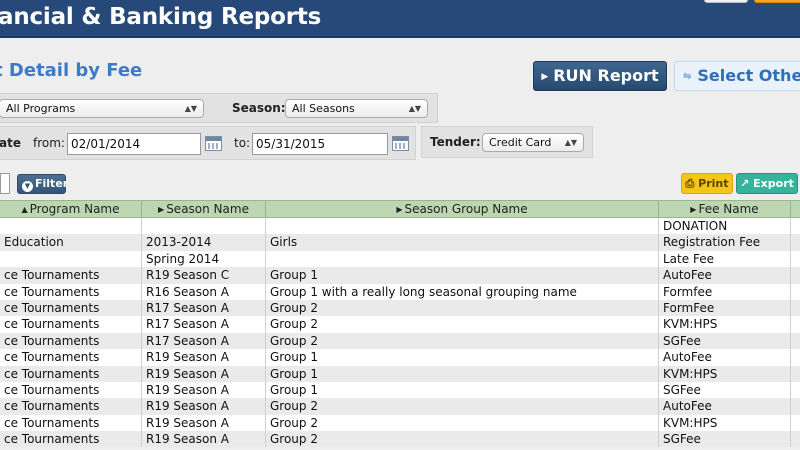 The height and width of the screenshot is (450, 800). Describe the element at coordinates (777, 1) in the screenshot. I see `header-corner-button-right` at that location.